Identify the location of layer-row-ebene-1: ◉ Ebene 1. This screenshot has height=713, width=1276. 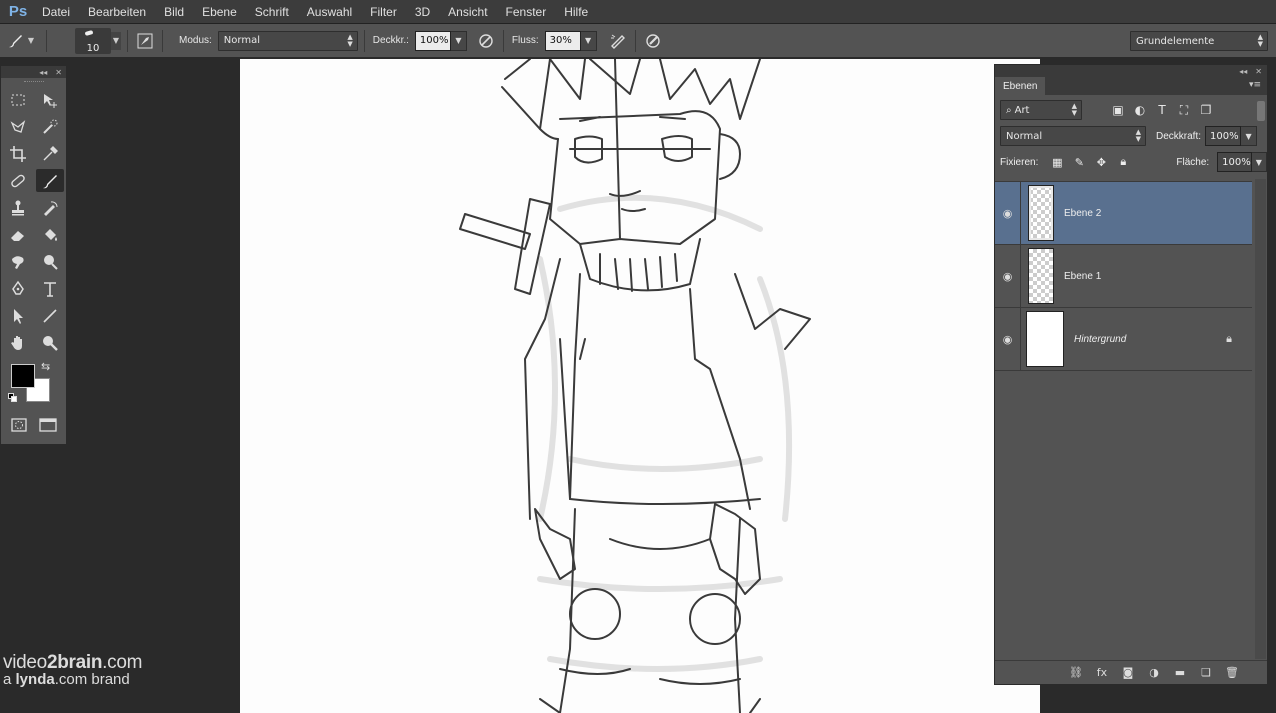
(1123, 276).